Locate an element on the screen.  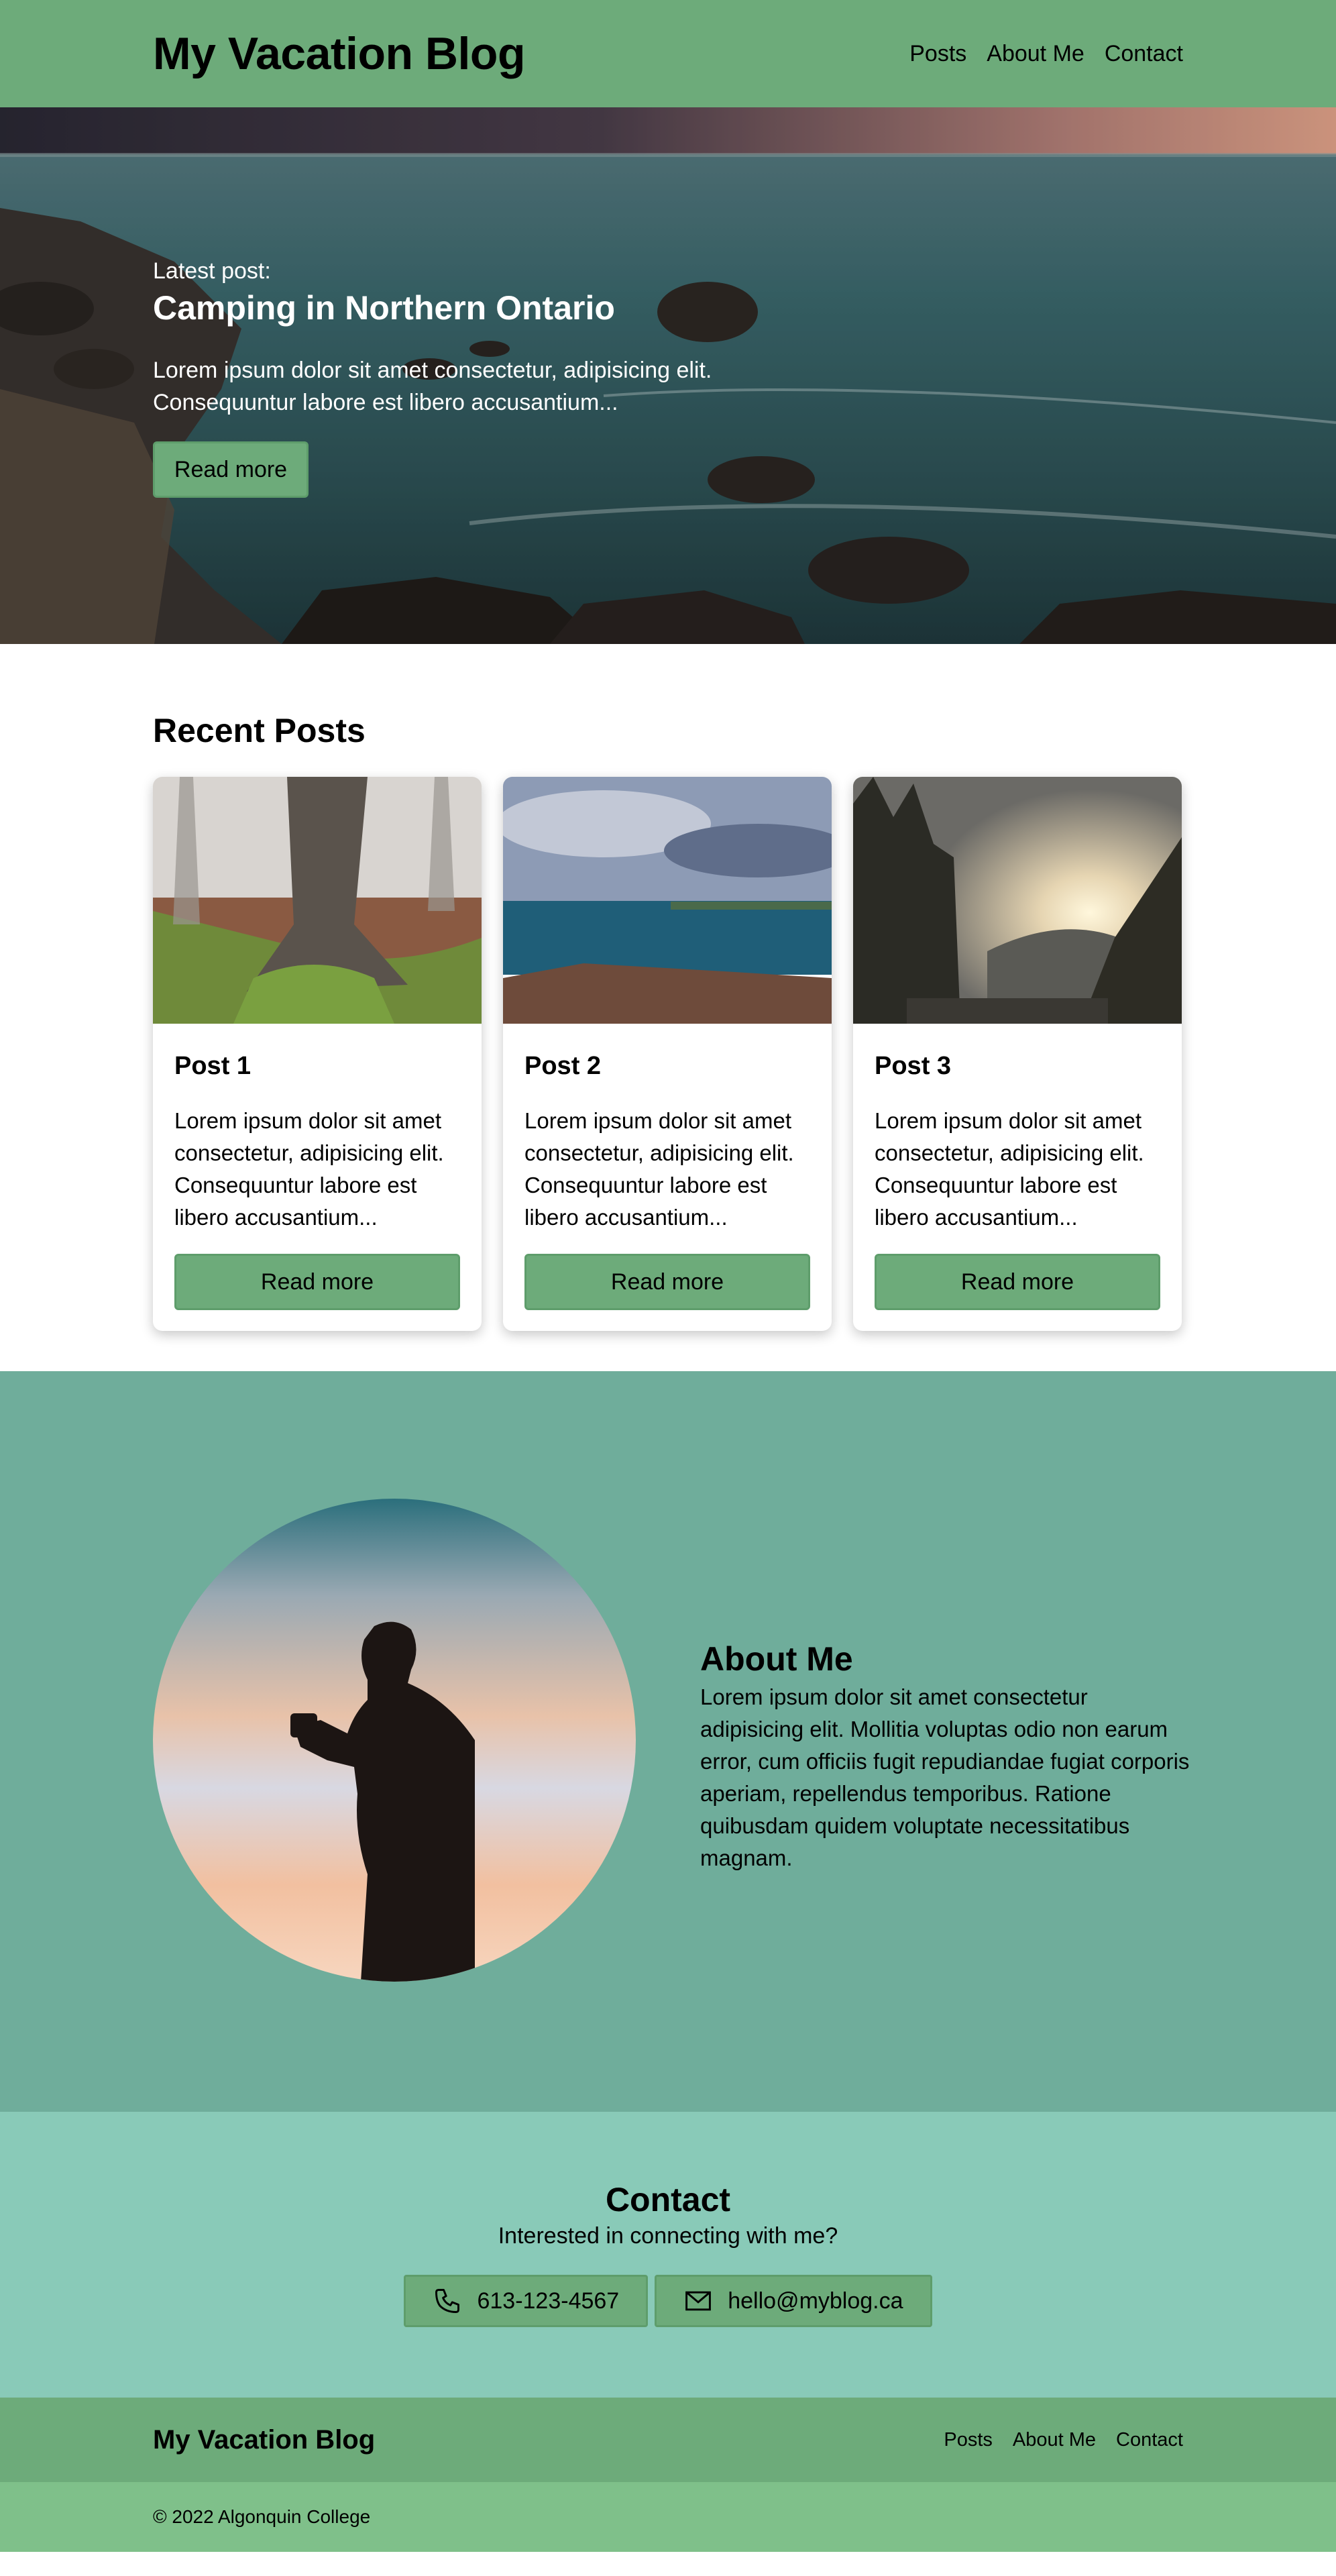
post-title: Post 1 is located at coordinates (317, 1066).